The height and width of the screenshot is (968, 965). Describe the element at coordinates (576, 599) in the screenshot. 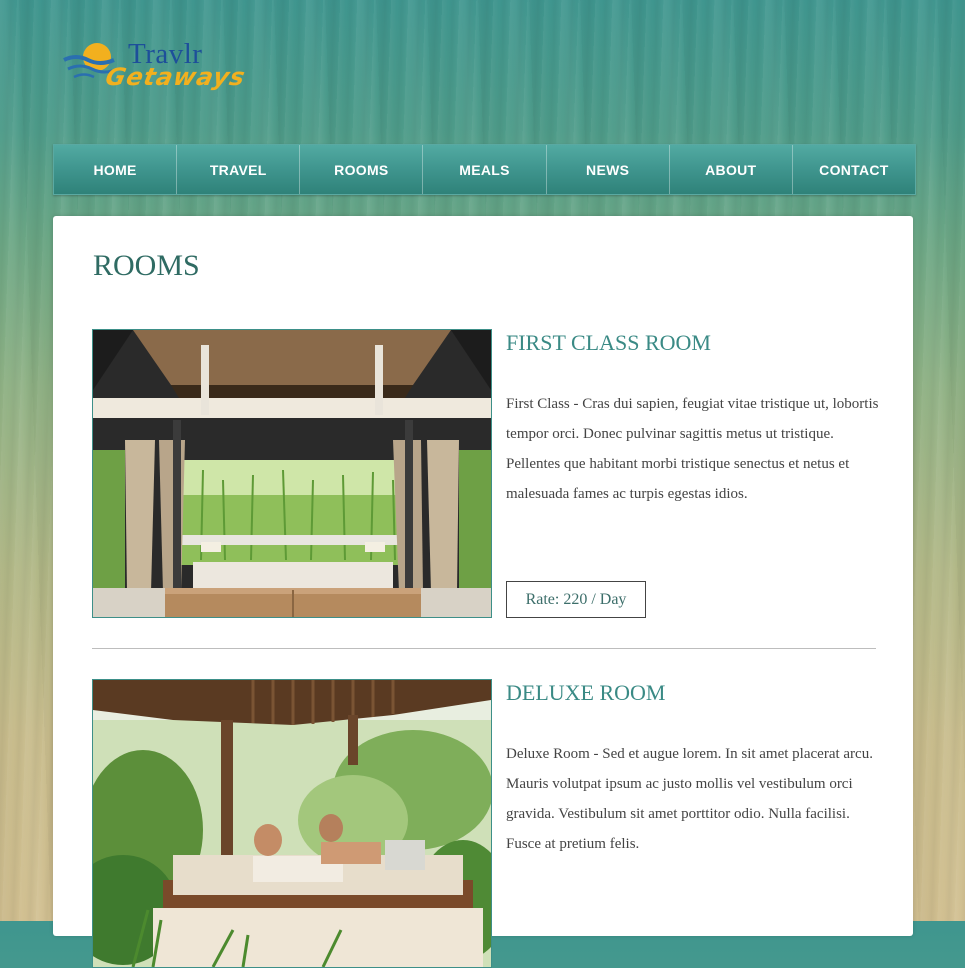

I see `first-class-rate-button: Rate: 220 / Day` at that location.